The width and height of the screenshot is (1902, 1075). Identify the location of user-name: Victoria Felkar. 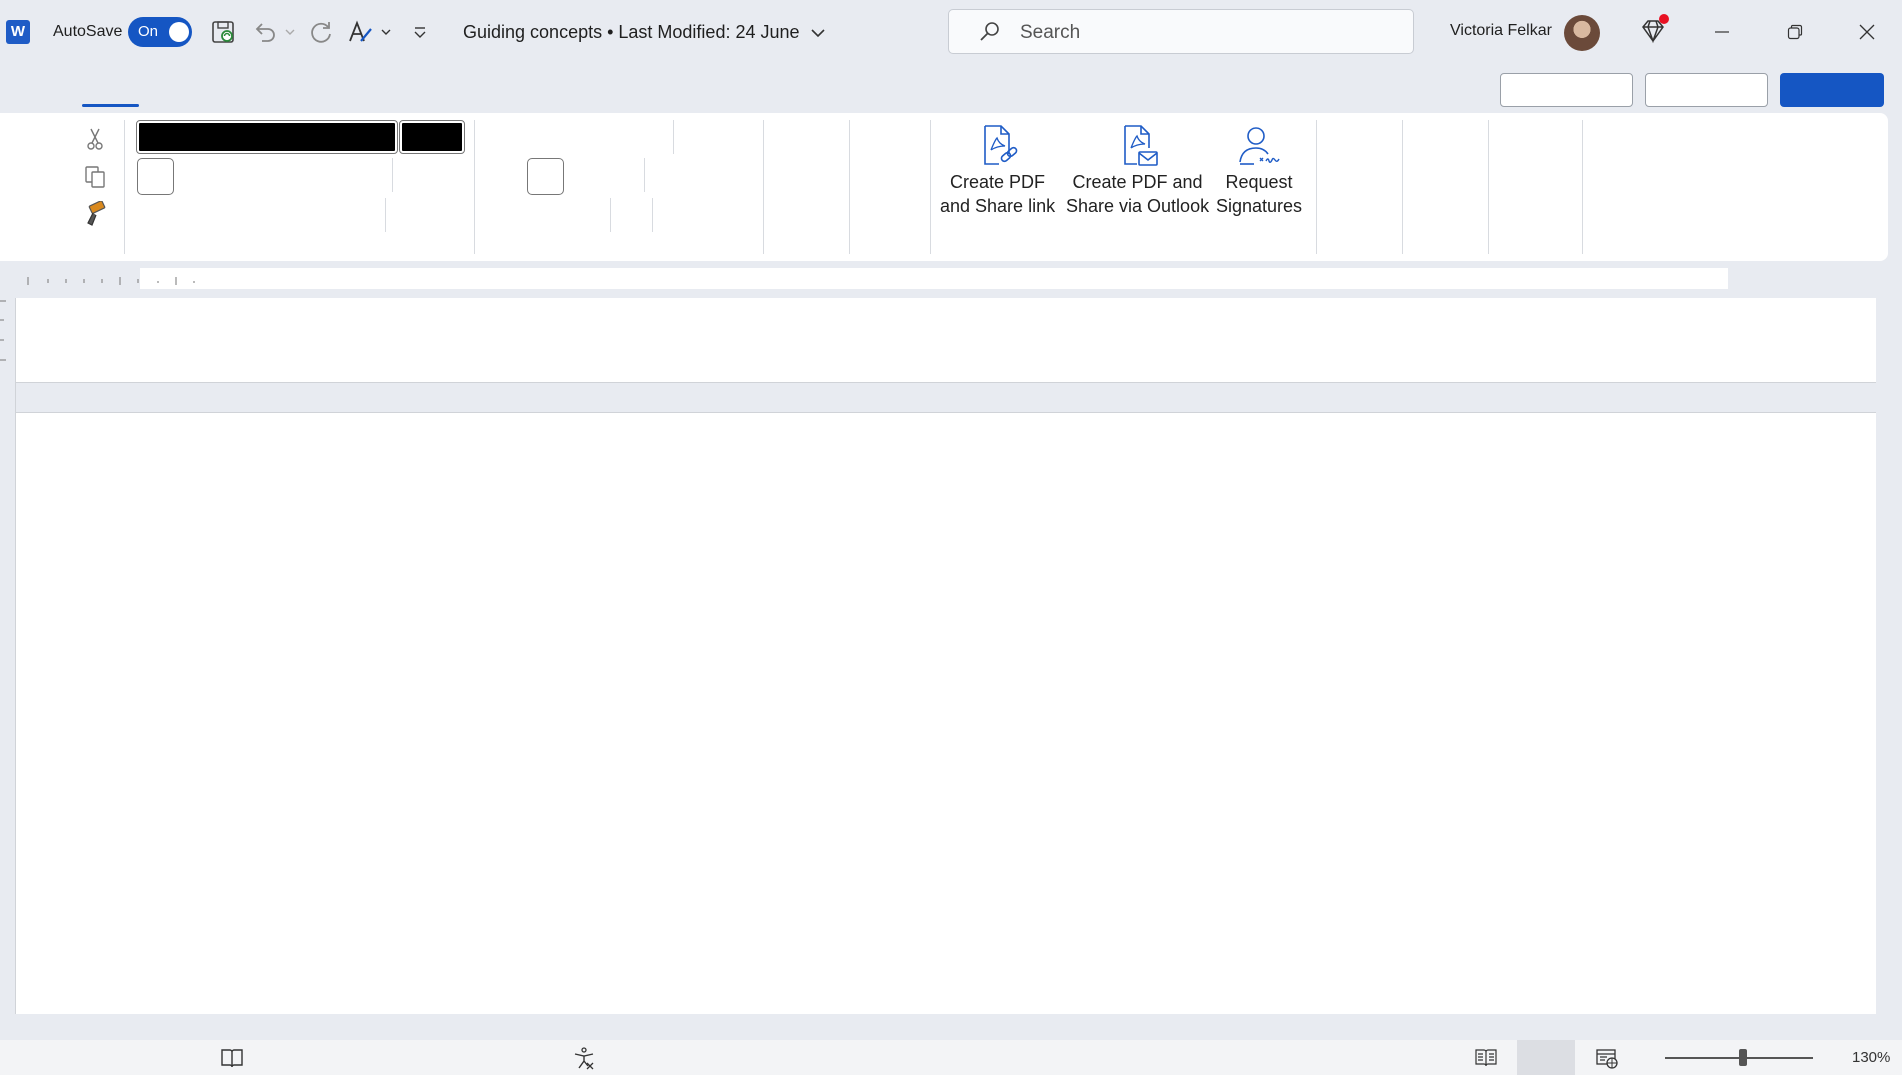
(1501, 31).